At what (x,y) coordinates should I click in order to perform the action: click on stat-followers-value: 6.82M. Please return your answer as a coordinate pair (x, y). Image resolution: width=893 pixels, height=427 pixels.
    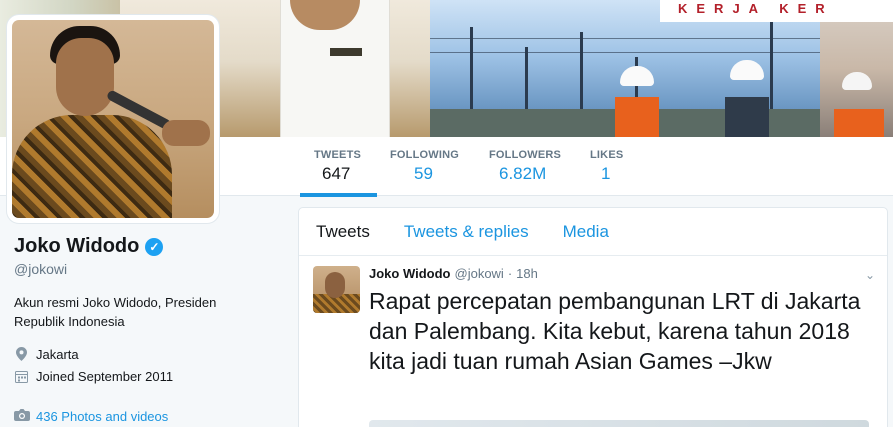
    Looking at the image, I should click on (523, 173).